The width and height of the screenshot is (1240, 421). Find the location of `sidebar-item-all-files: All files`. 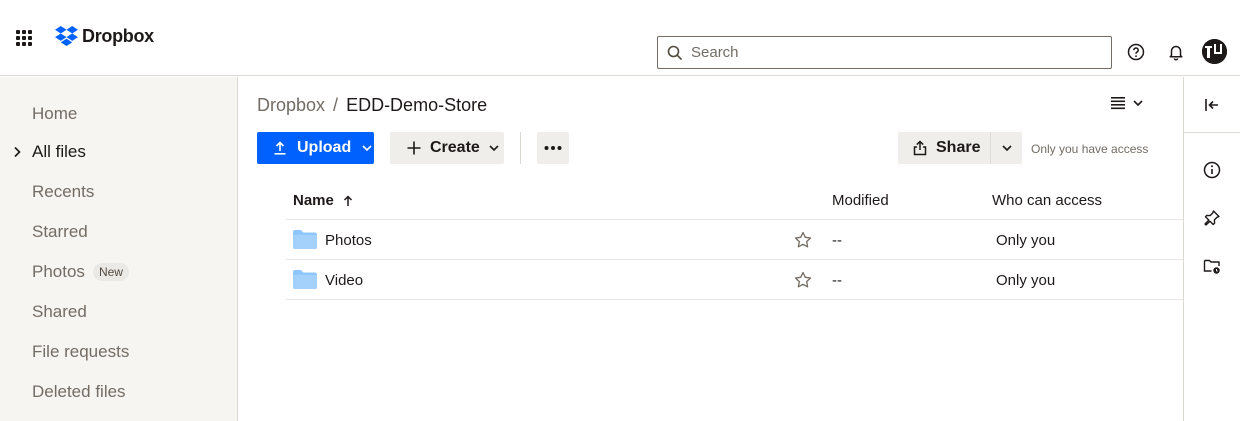

sidebar-item-all-files: All files is located at coordinates (59, 152).